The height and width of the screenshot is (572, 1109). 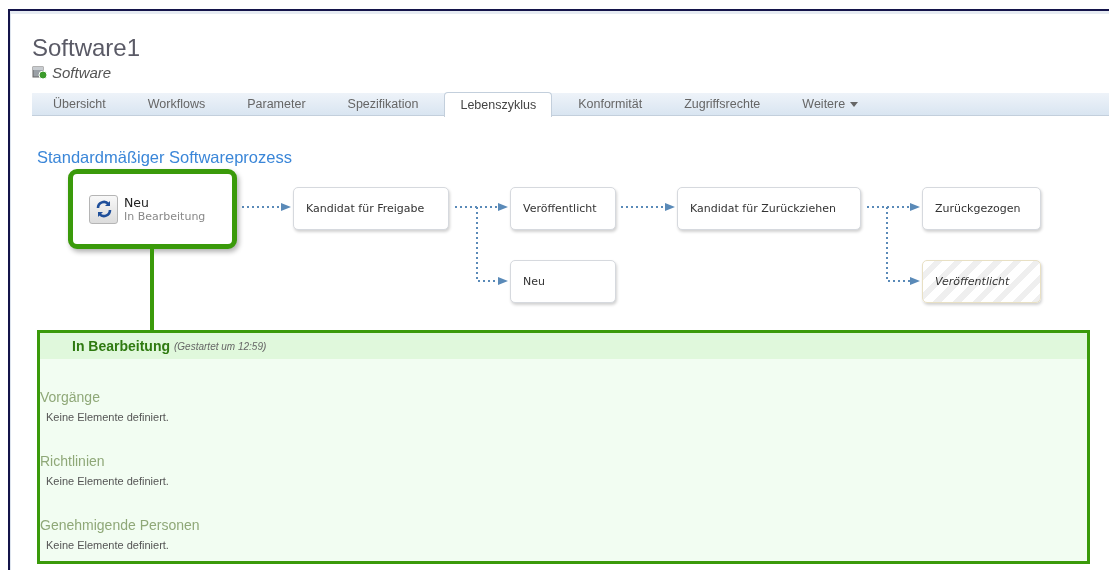 I want to click on tab: Parameter, so click(x=276, y=103).